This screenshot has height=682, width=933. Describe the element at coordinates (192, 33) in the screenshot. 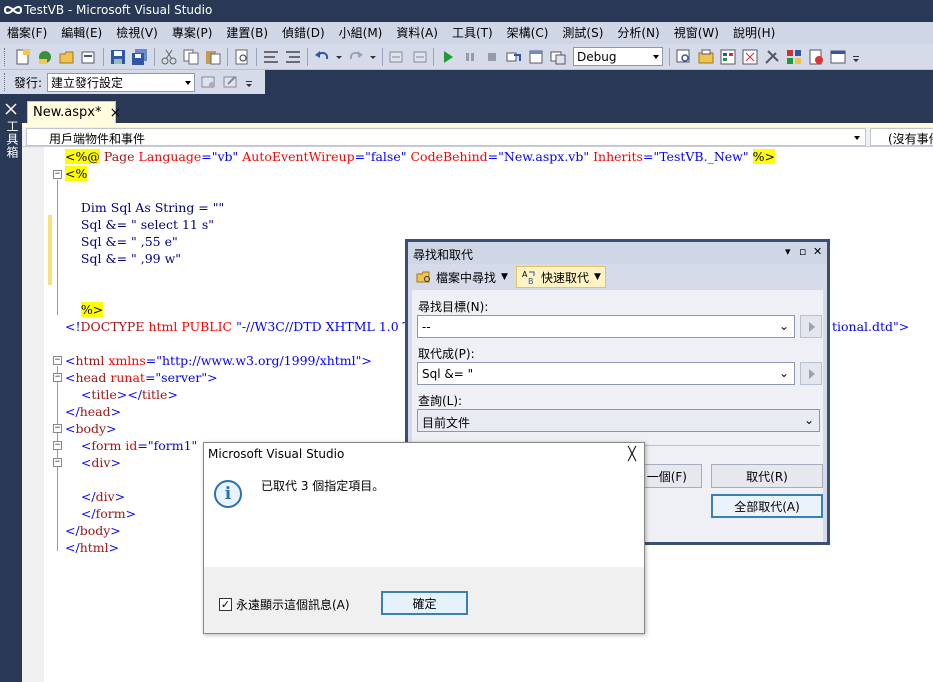

I see `menu-project: 專案(P)` at that location.